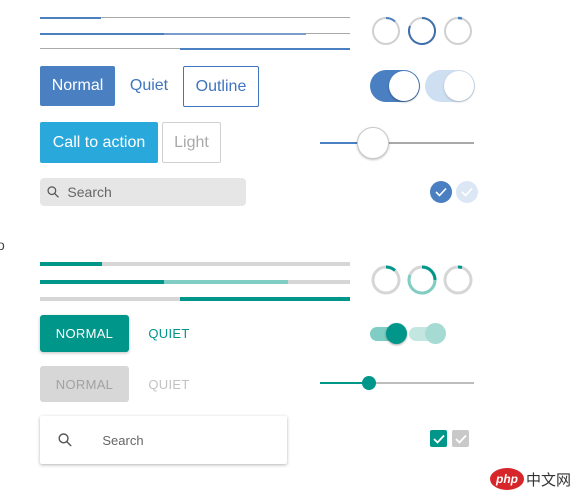 The image size is (585, 498). What do you see at coordinates (549, 480) in the screenshot?
I see `site-name: 中文网` at bounding box center [549, 480].